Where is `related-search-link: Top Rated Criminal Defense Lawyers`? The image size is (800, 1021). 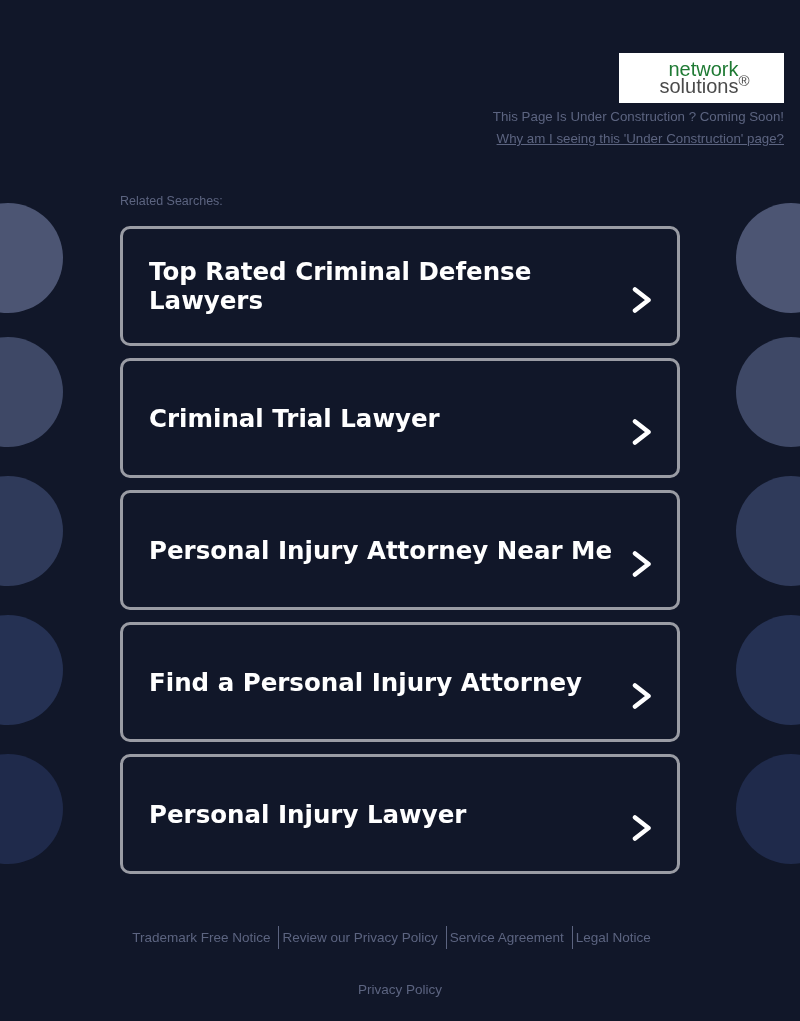 related-search-link: Top Rated Criminal Defense Lawyers is located at coordinates (400, 286).